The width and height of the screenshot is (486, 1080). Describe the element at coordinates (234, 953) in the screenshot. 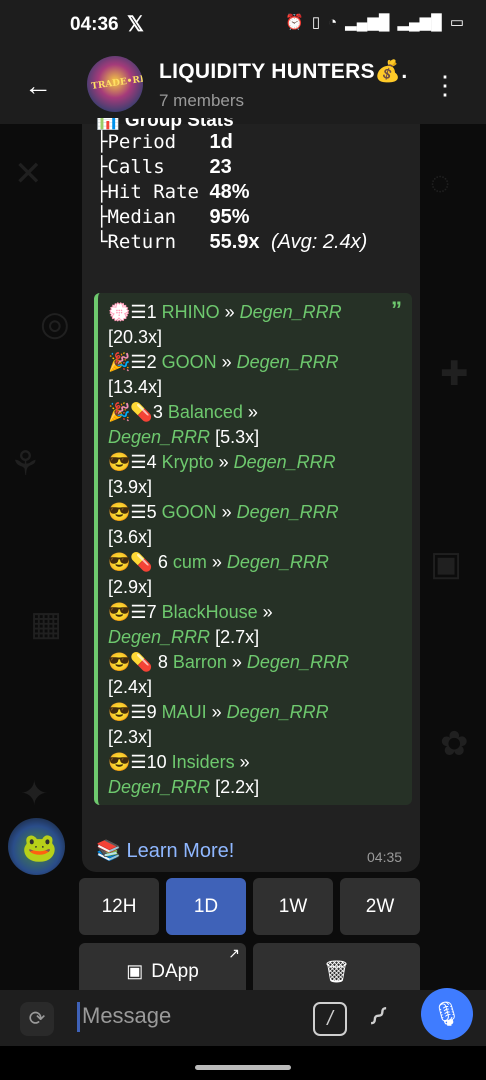

I see `external-link-icon: ↗` at that location.